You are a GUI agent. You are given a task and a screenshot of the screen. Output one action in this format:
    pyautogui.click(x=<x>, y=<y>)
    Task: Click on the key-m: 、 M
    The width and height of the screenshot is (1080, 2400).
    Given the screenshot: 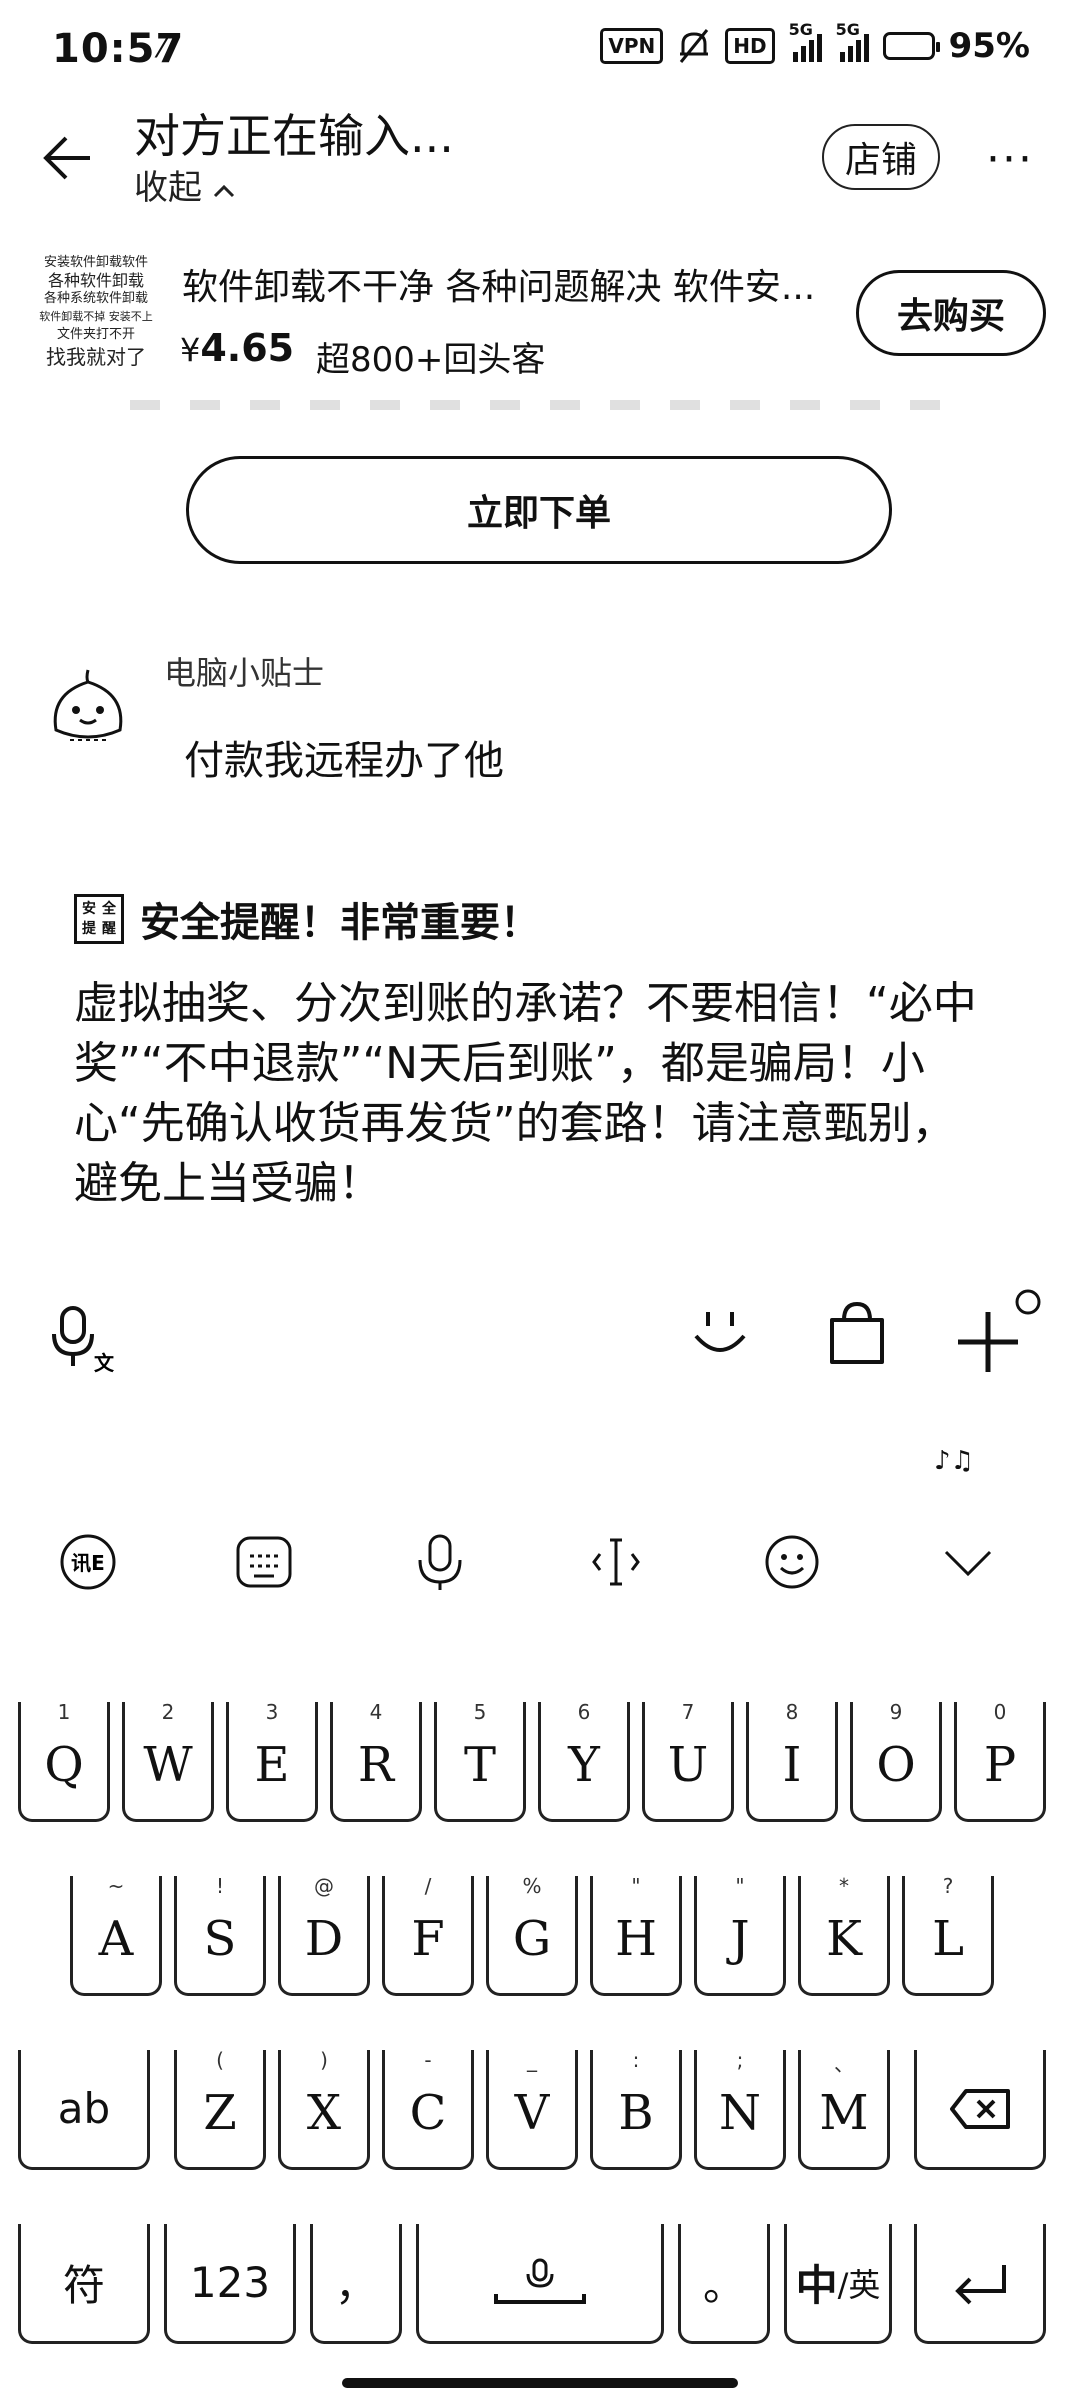 What is the action you would take?
    pyautogui.click(x=844, y=2110)
    